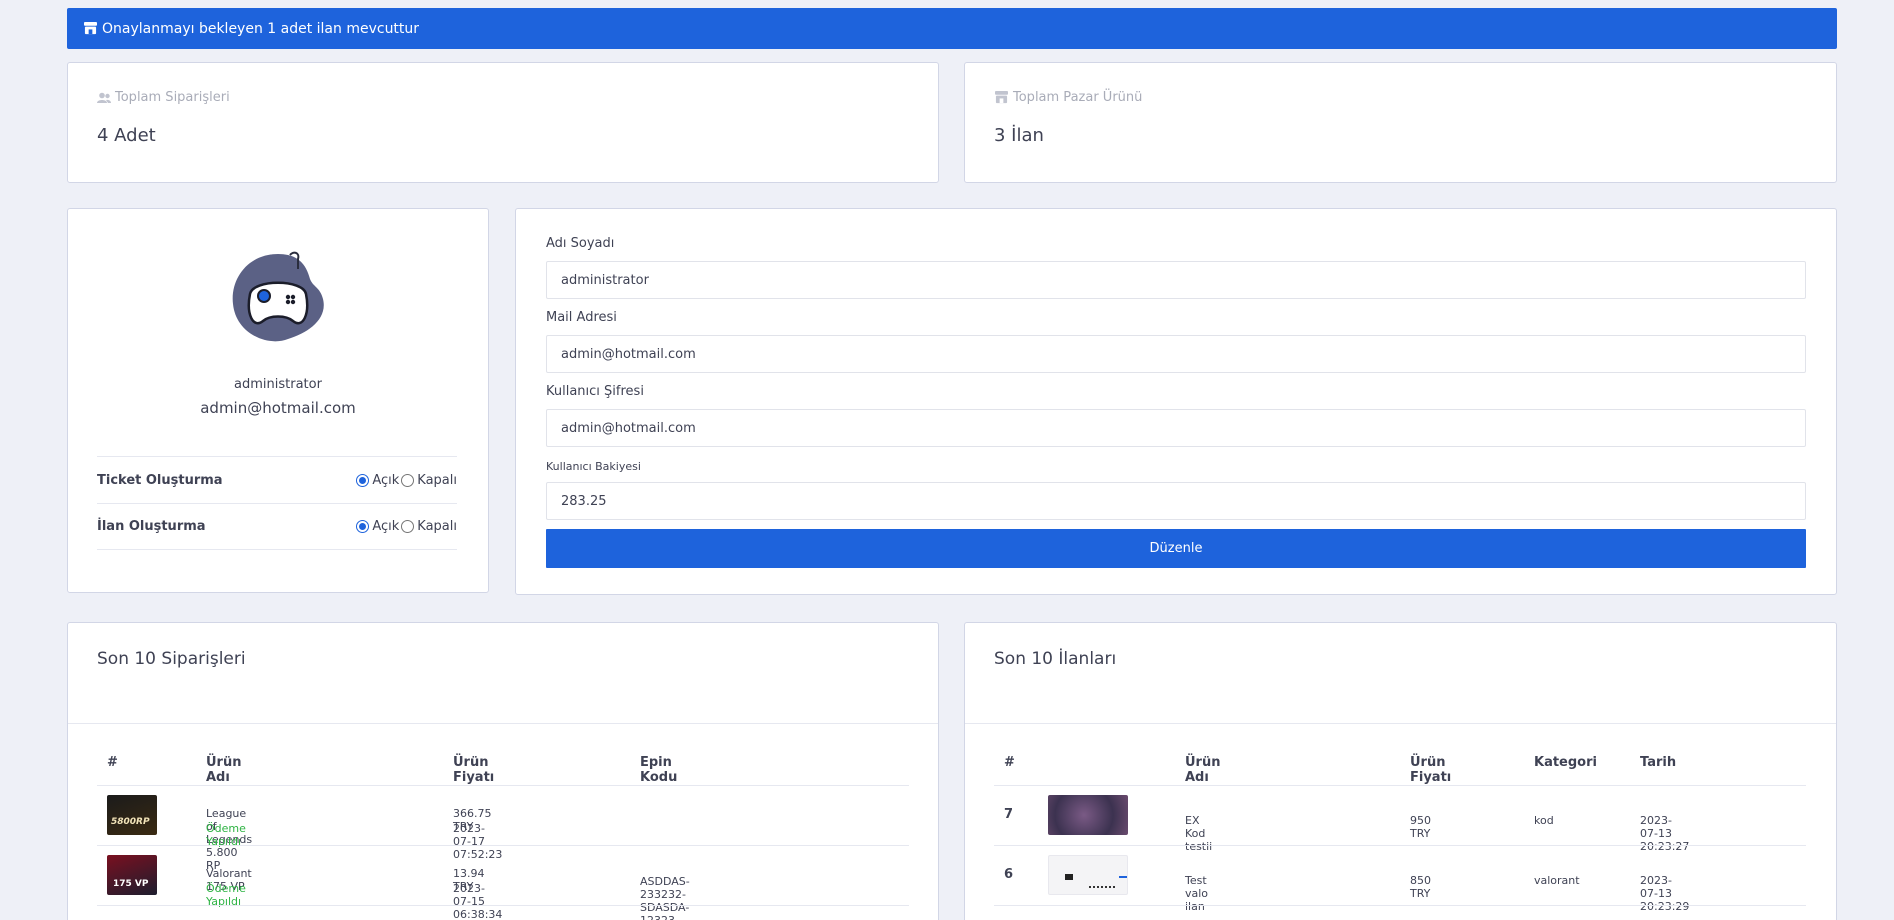  Describe the element at coordinates (1665, 893) in the screenshot. I see `listing-date: 2023-07-13 20:23:29` at that location.